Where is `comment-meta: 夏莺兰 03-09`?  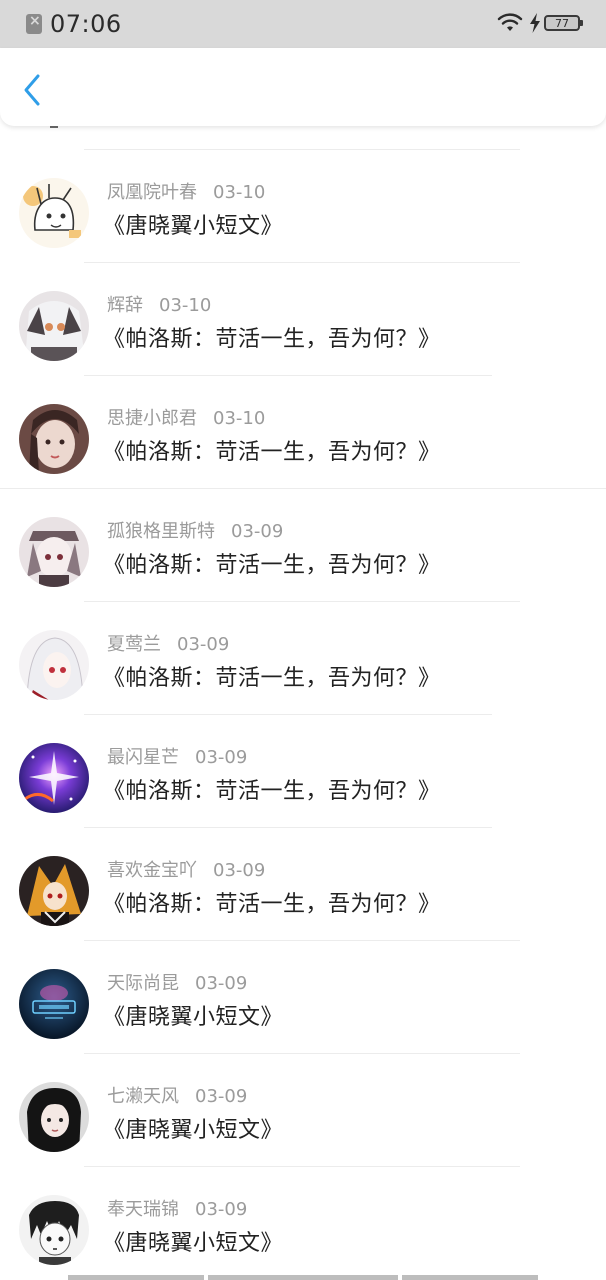
comment-meta: 夏莺兰 03-09 is located at coordinates (168, 643).